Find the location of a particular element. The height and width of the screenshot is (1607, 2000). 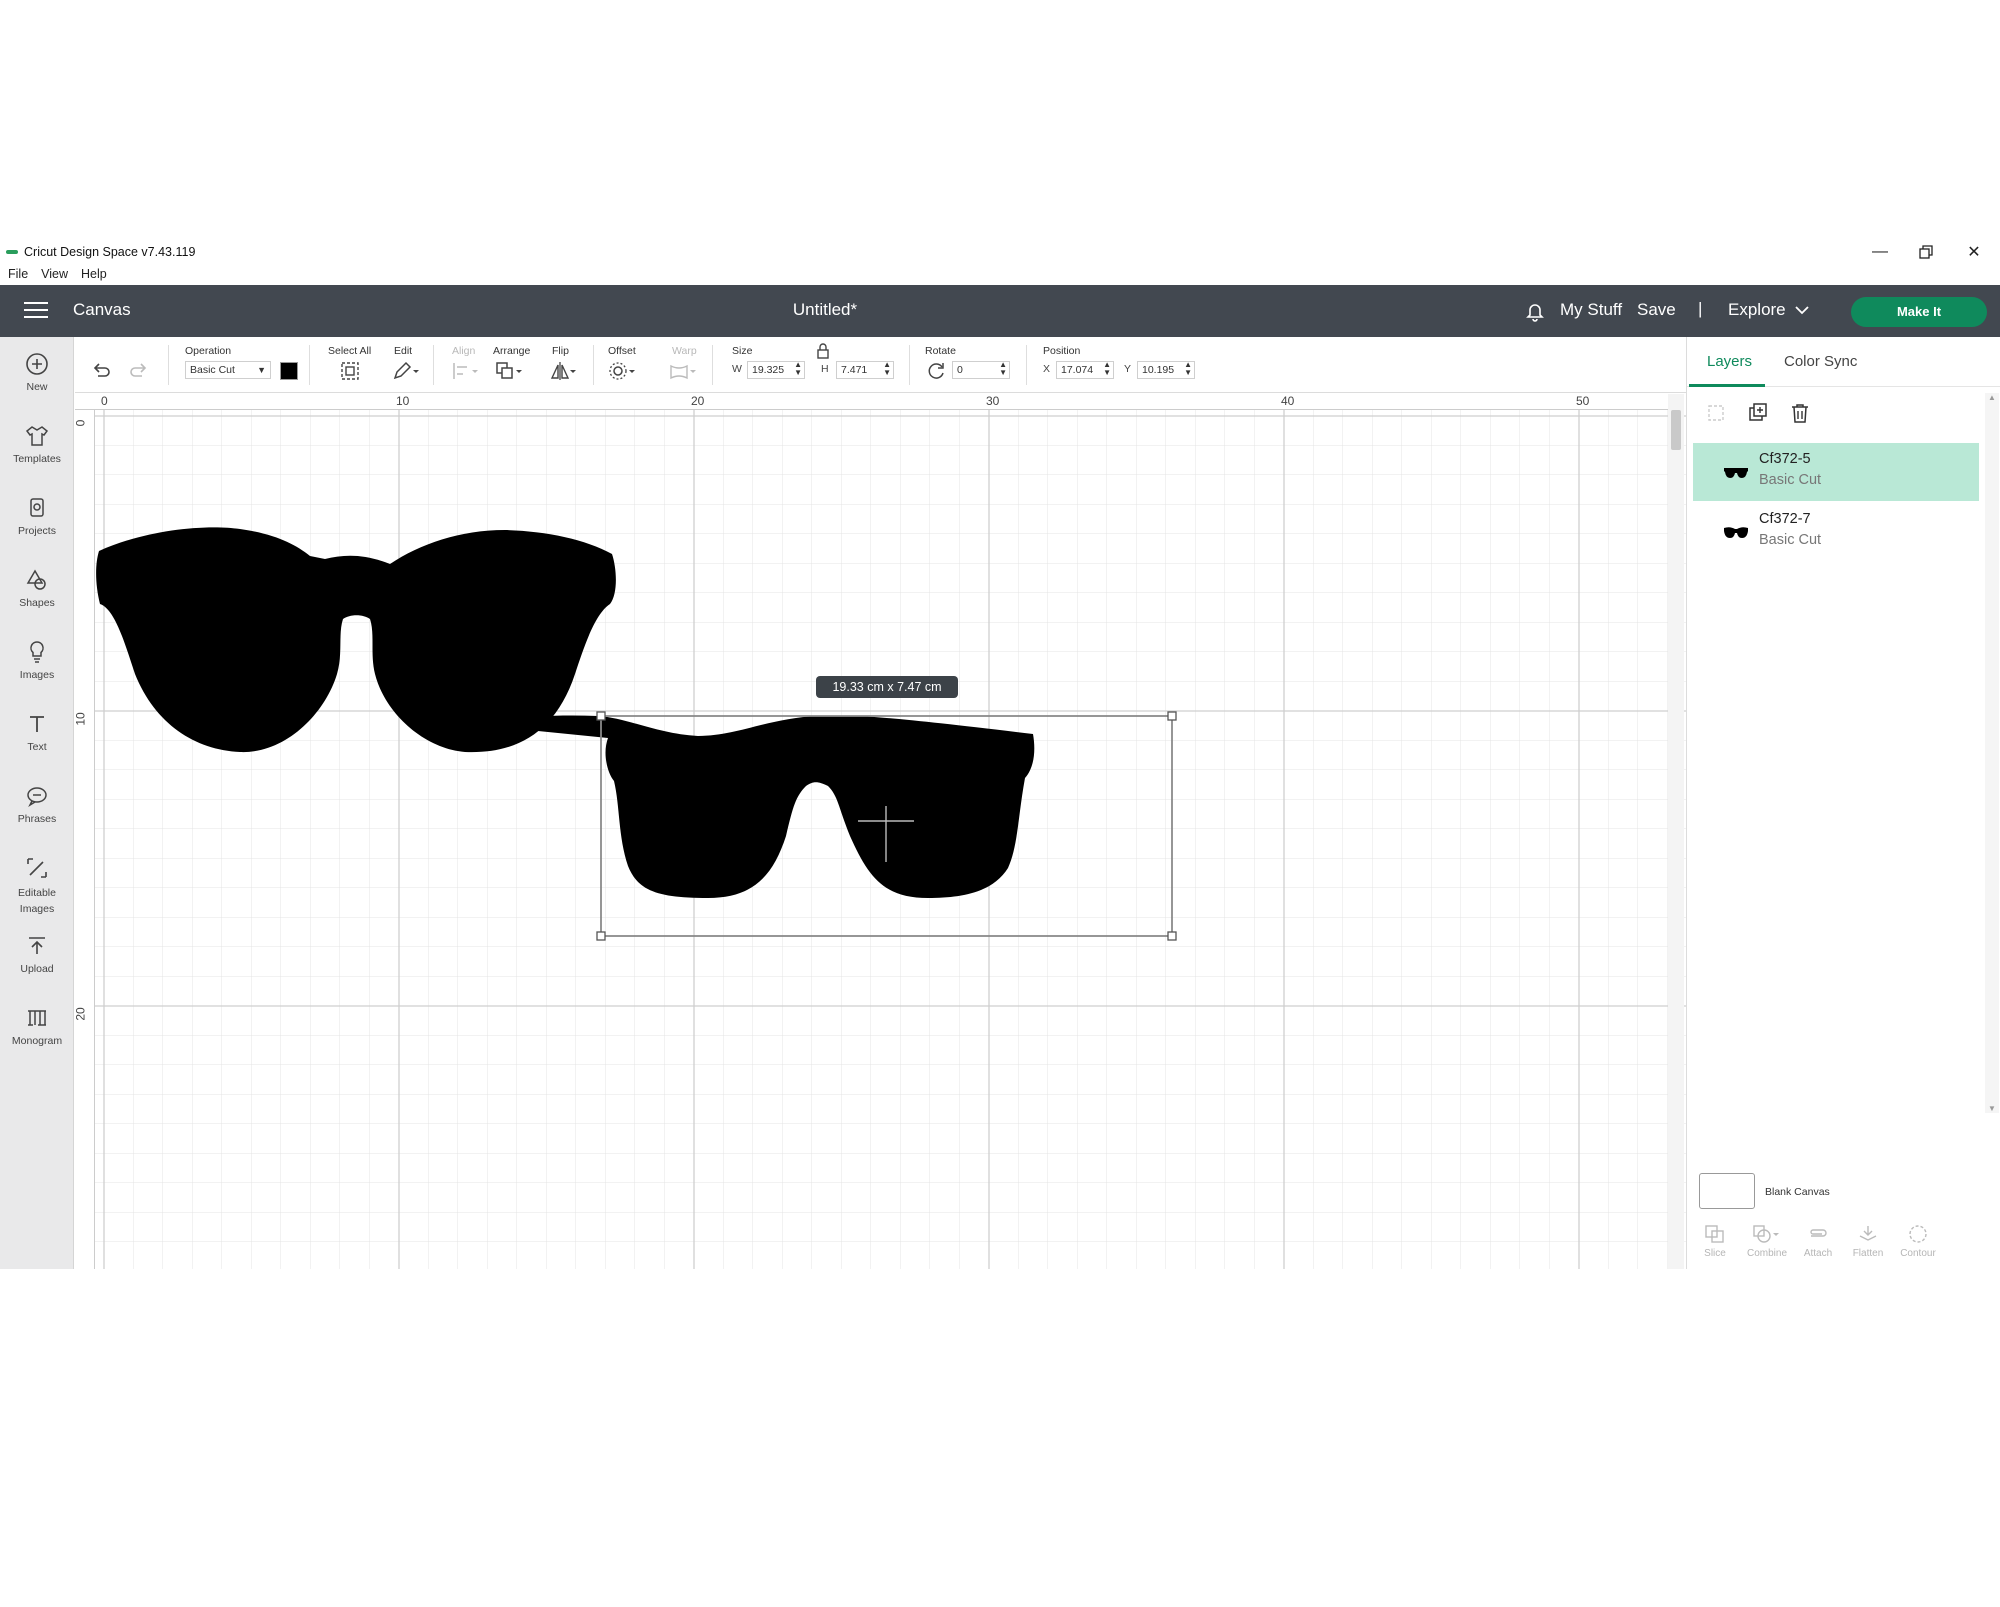

undo-icon is located at coordinates (101, 371).